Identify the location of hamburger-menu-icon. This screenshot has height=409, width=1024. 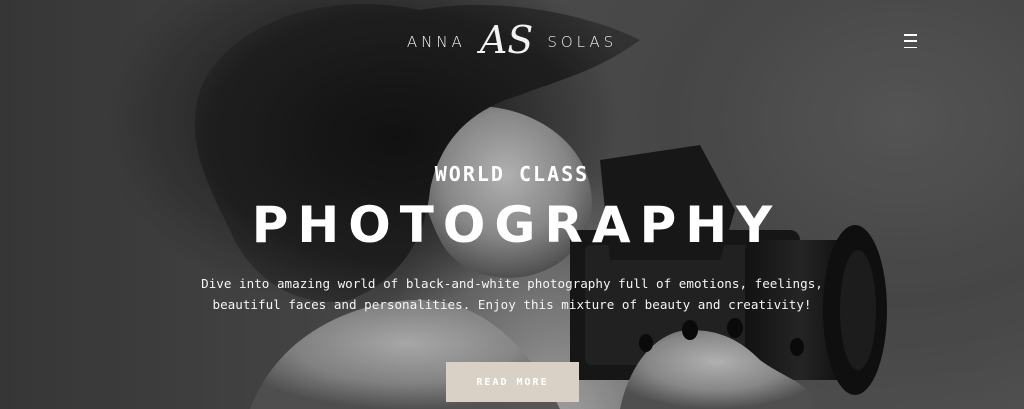
(910, 41).